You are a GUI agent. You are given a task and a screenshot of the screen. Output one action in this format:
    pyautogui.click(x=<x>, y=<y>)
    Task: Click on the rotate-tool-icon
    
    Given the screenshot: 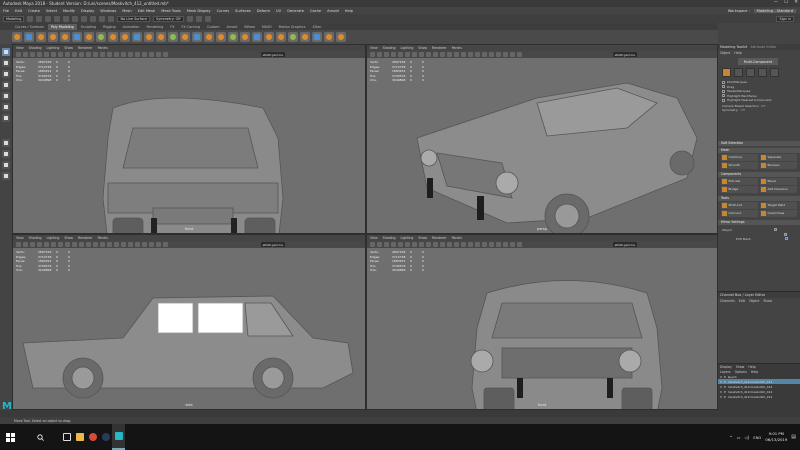 What is the action you would take?
    pyautogui.click(x=6, y=96)
    